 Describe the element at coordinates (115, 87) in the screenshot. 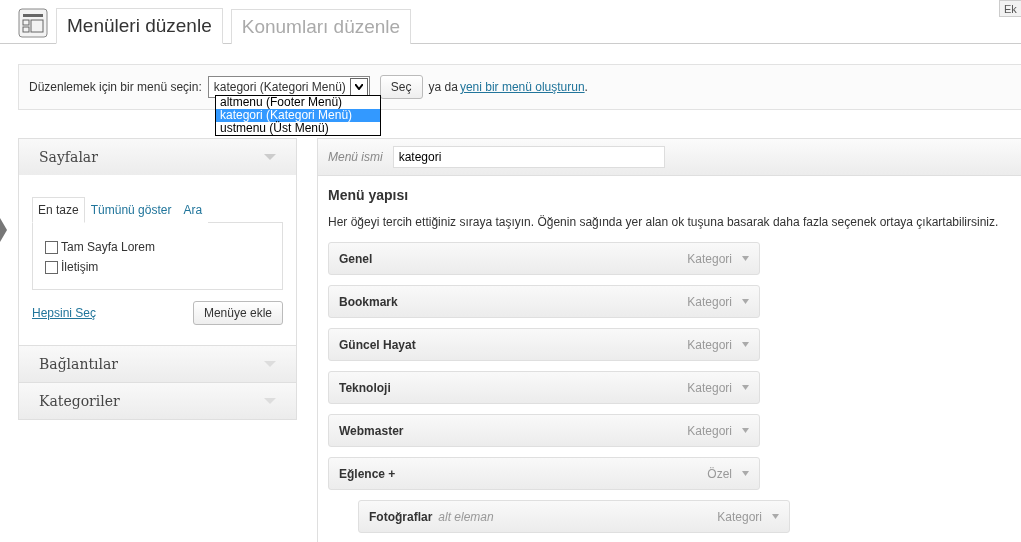

I see `select-label: Düzenlemek için bir menü seçin:` at that location.